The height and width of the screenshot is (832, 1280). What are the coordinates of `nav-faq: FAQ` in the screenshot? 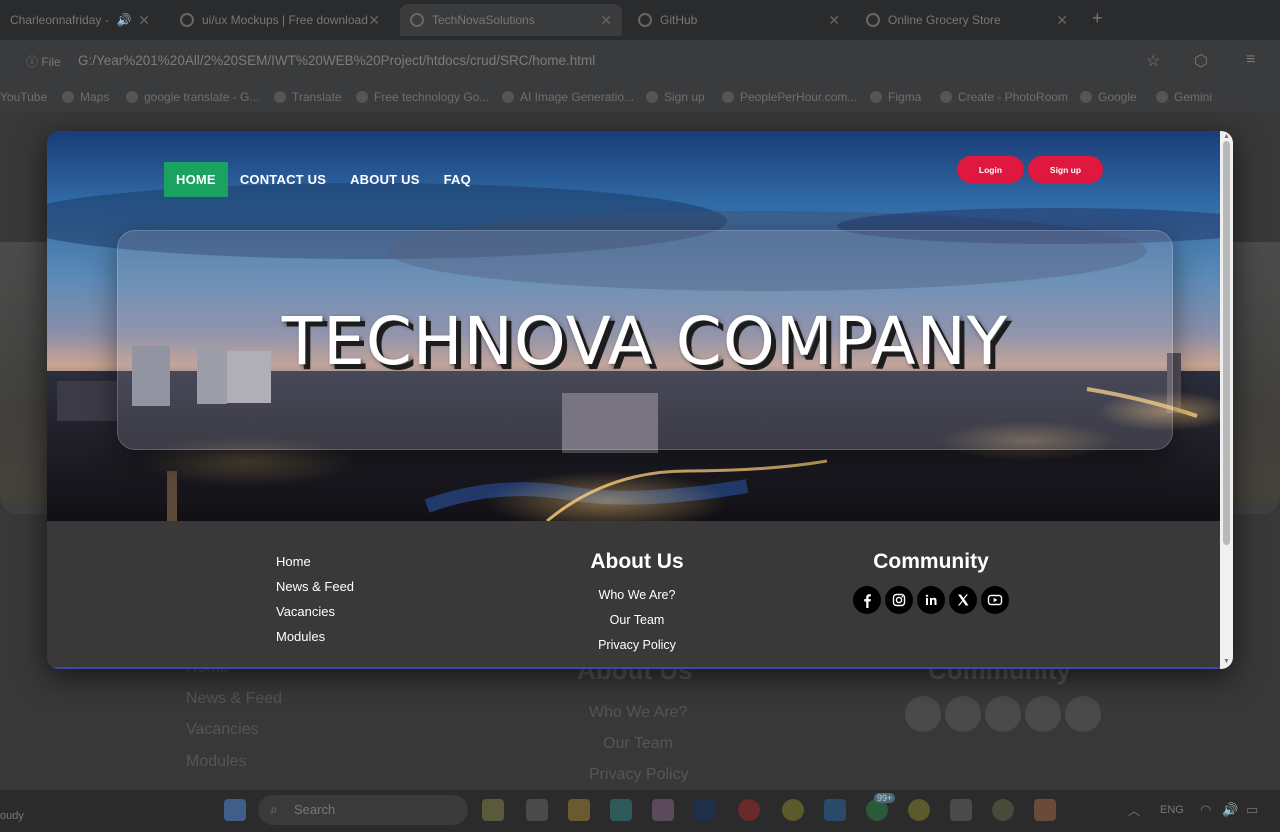 It's located at (457, 179).